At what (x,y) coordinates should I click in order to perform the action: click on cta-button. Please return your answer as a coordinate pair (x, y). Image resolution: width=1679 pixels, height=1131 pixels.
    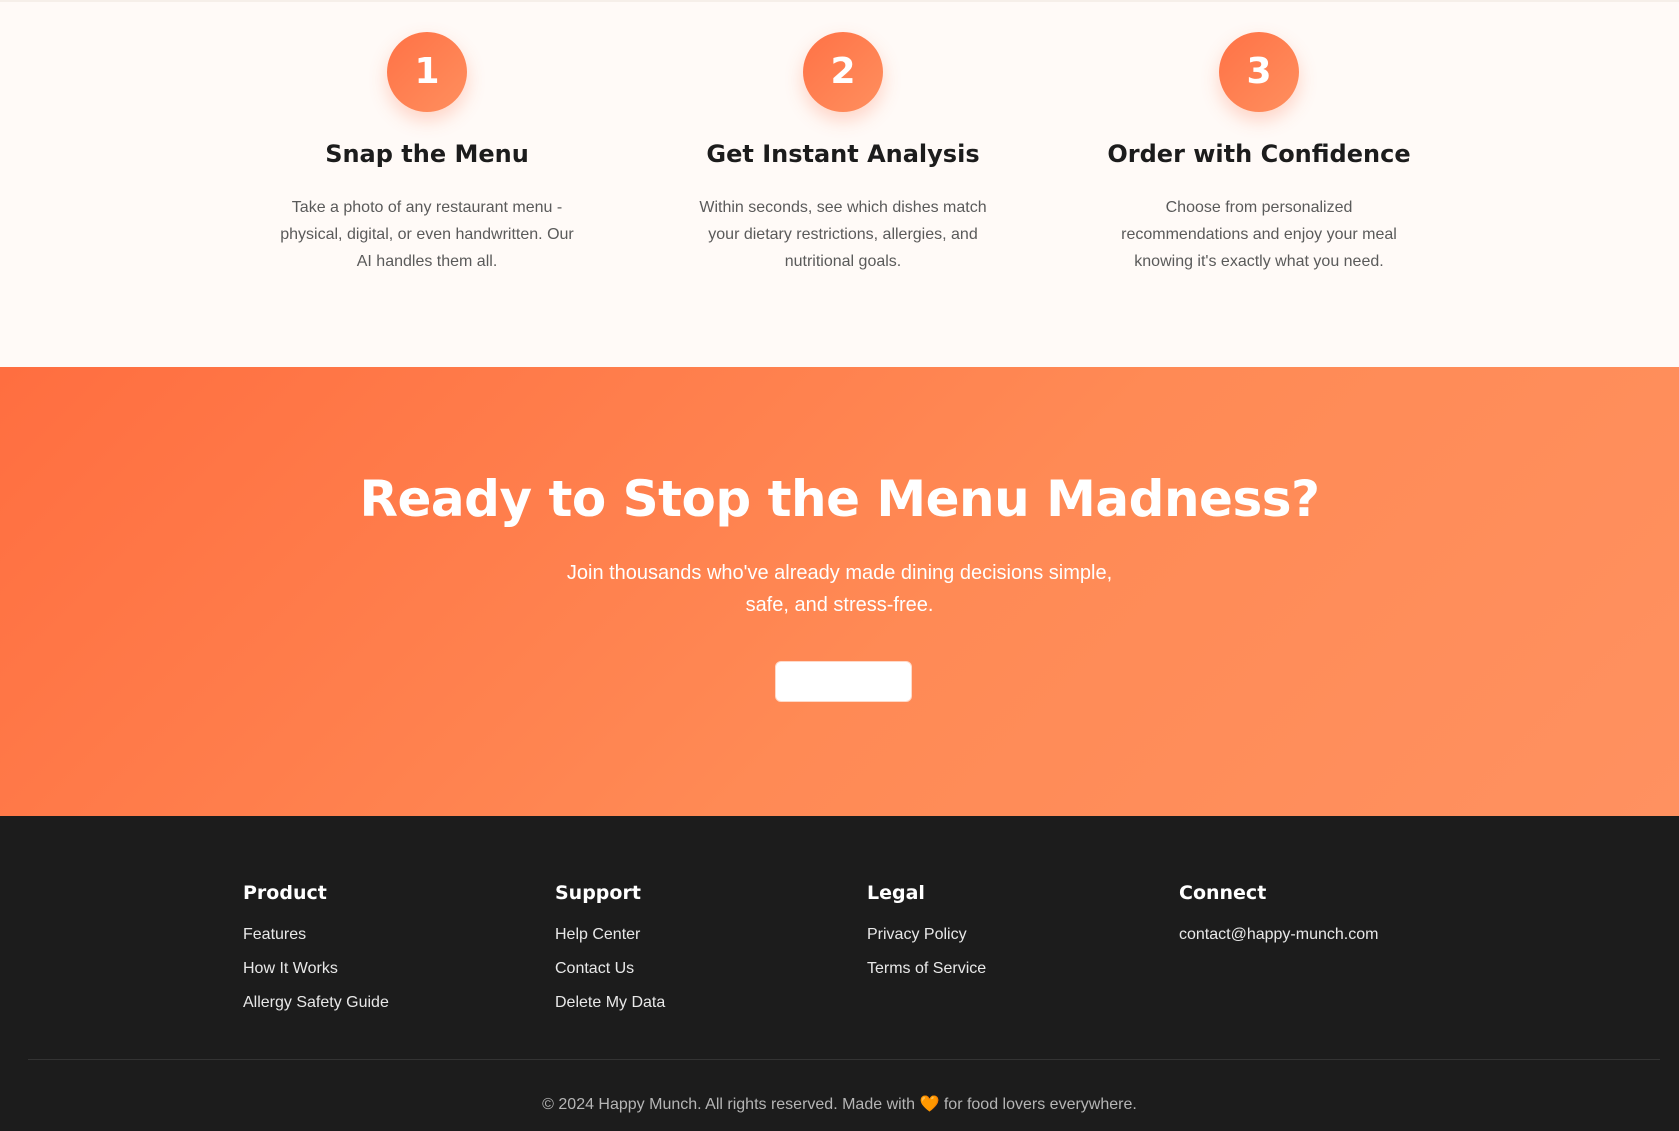
    Looking at the image, I should click on (843, 681).